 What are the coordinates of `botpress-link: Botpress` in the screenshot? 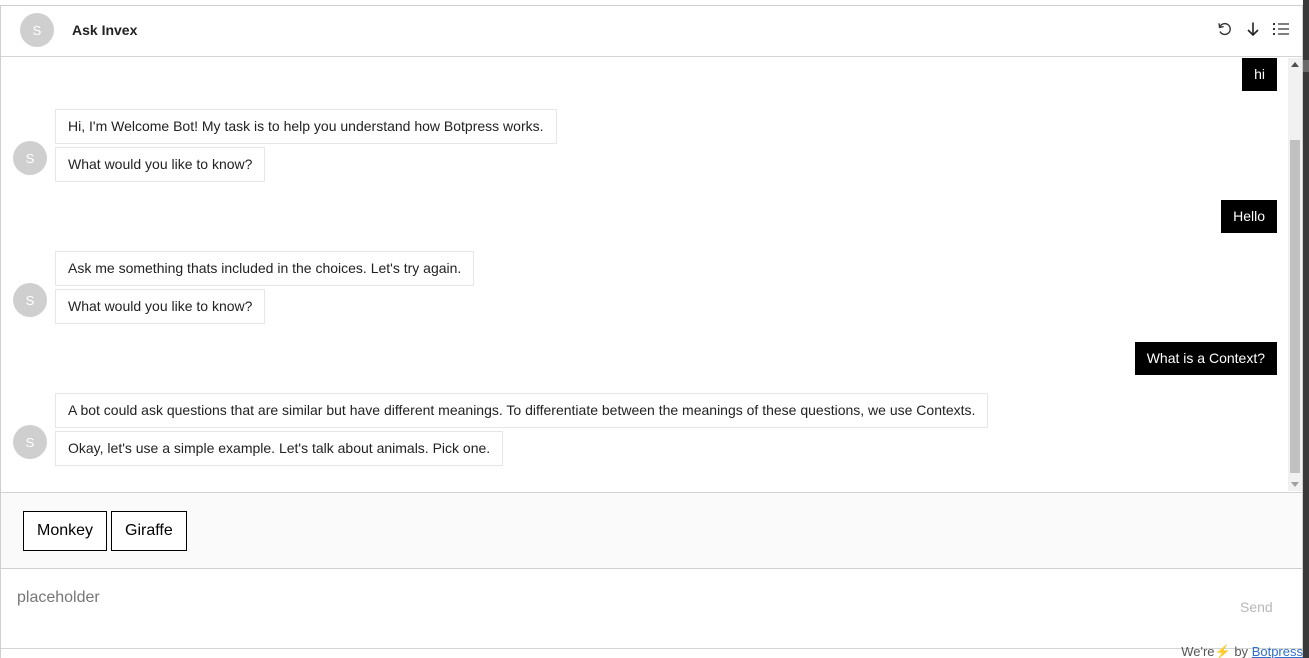 It's located at (1277, 651).